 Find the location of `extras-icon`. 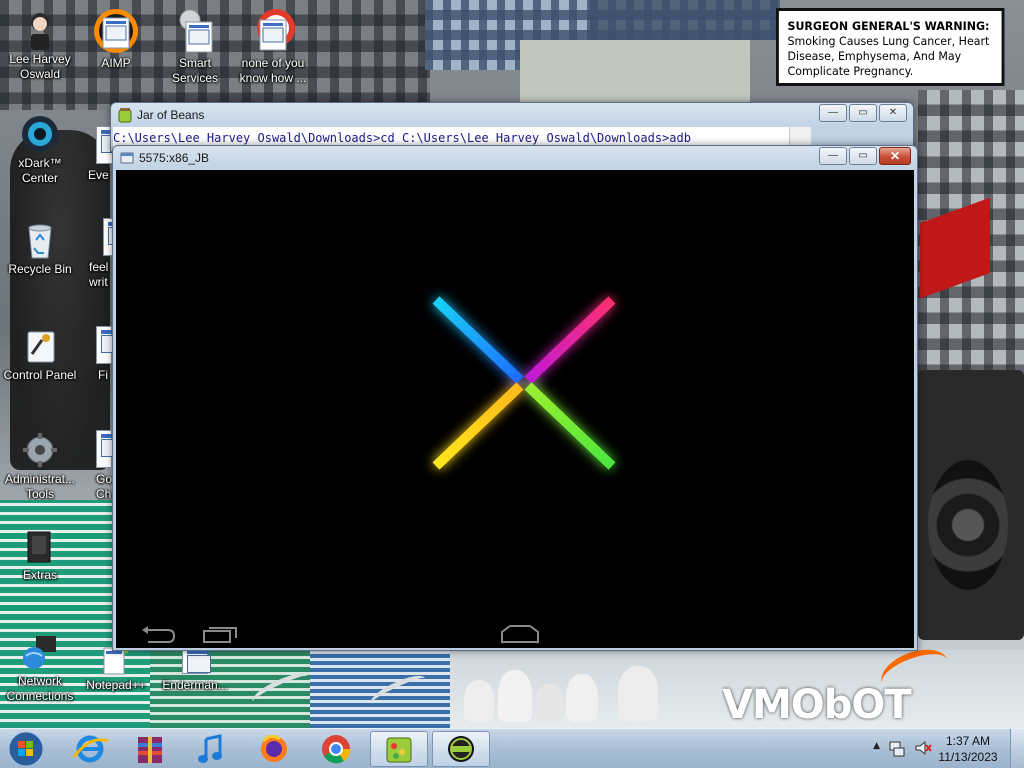

extras-icon is located at coordinates (40, 546).